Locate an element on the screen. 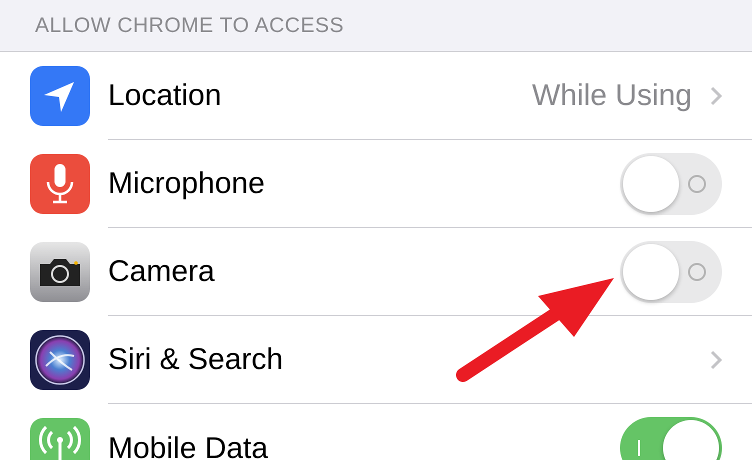 This screenshot has height=460, width=752. siri-icon is located at coordinates (60, 360).